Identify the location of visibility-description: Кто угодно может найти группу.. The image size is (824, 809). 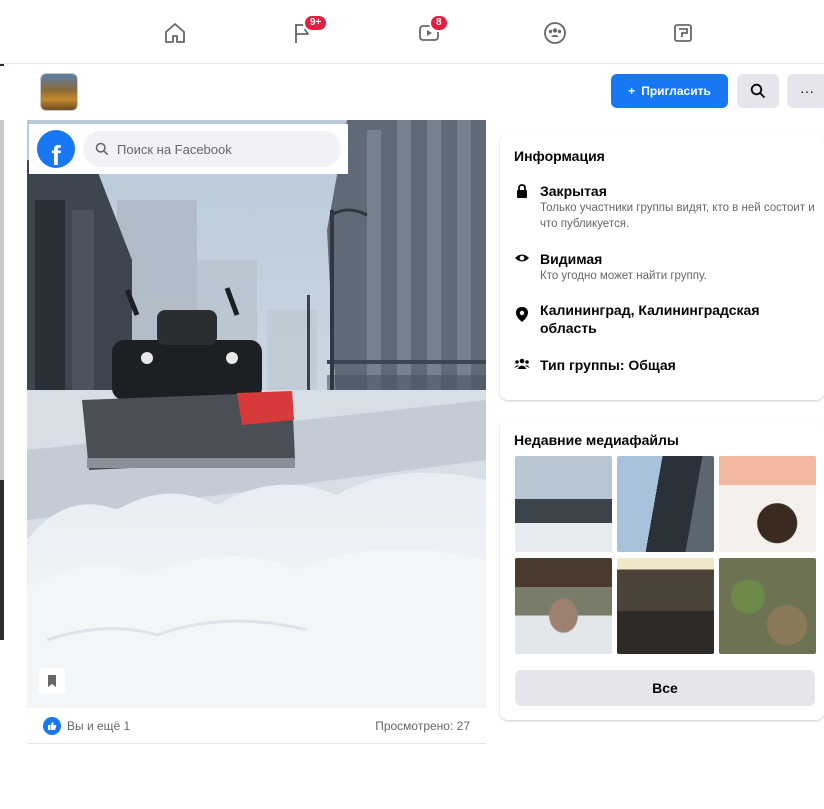
(623, 276).